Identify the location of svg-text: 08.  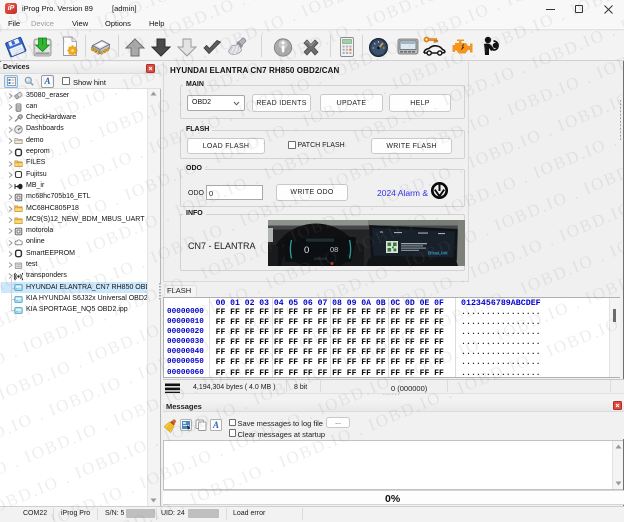
(334, 249).